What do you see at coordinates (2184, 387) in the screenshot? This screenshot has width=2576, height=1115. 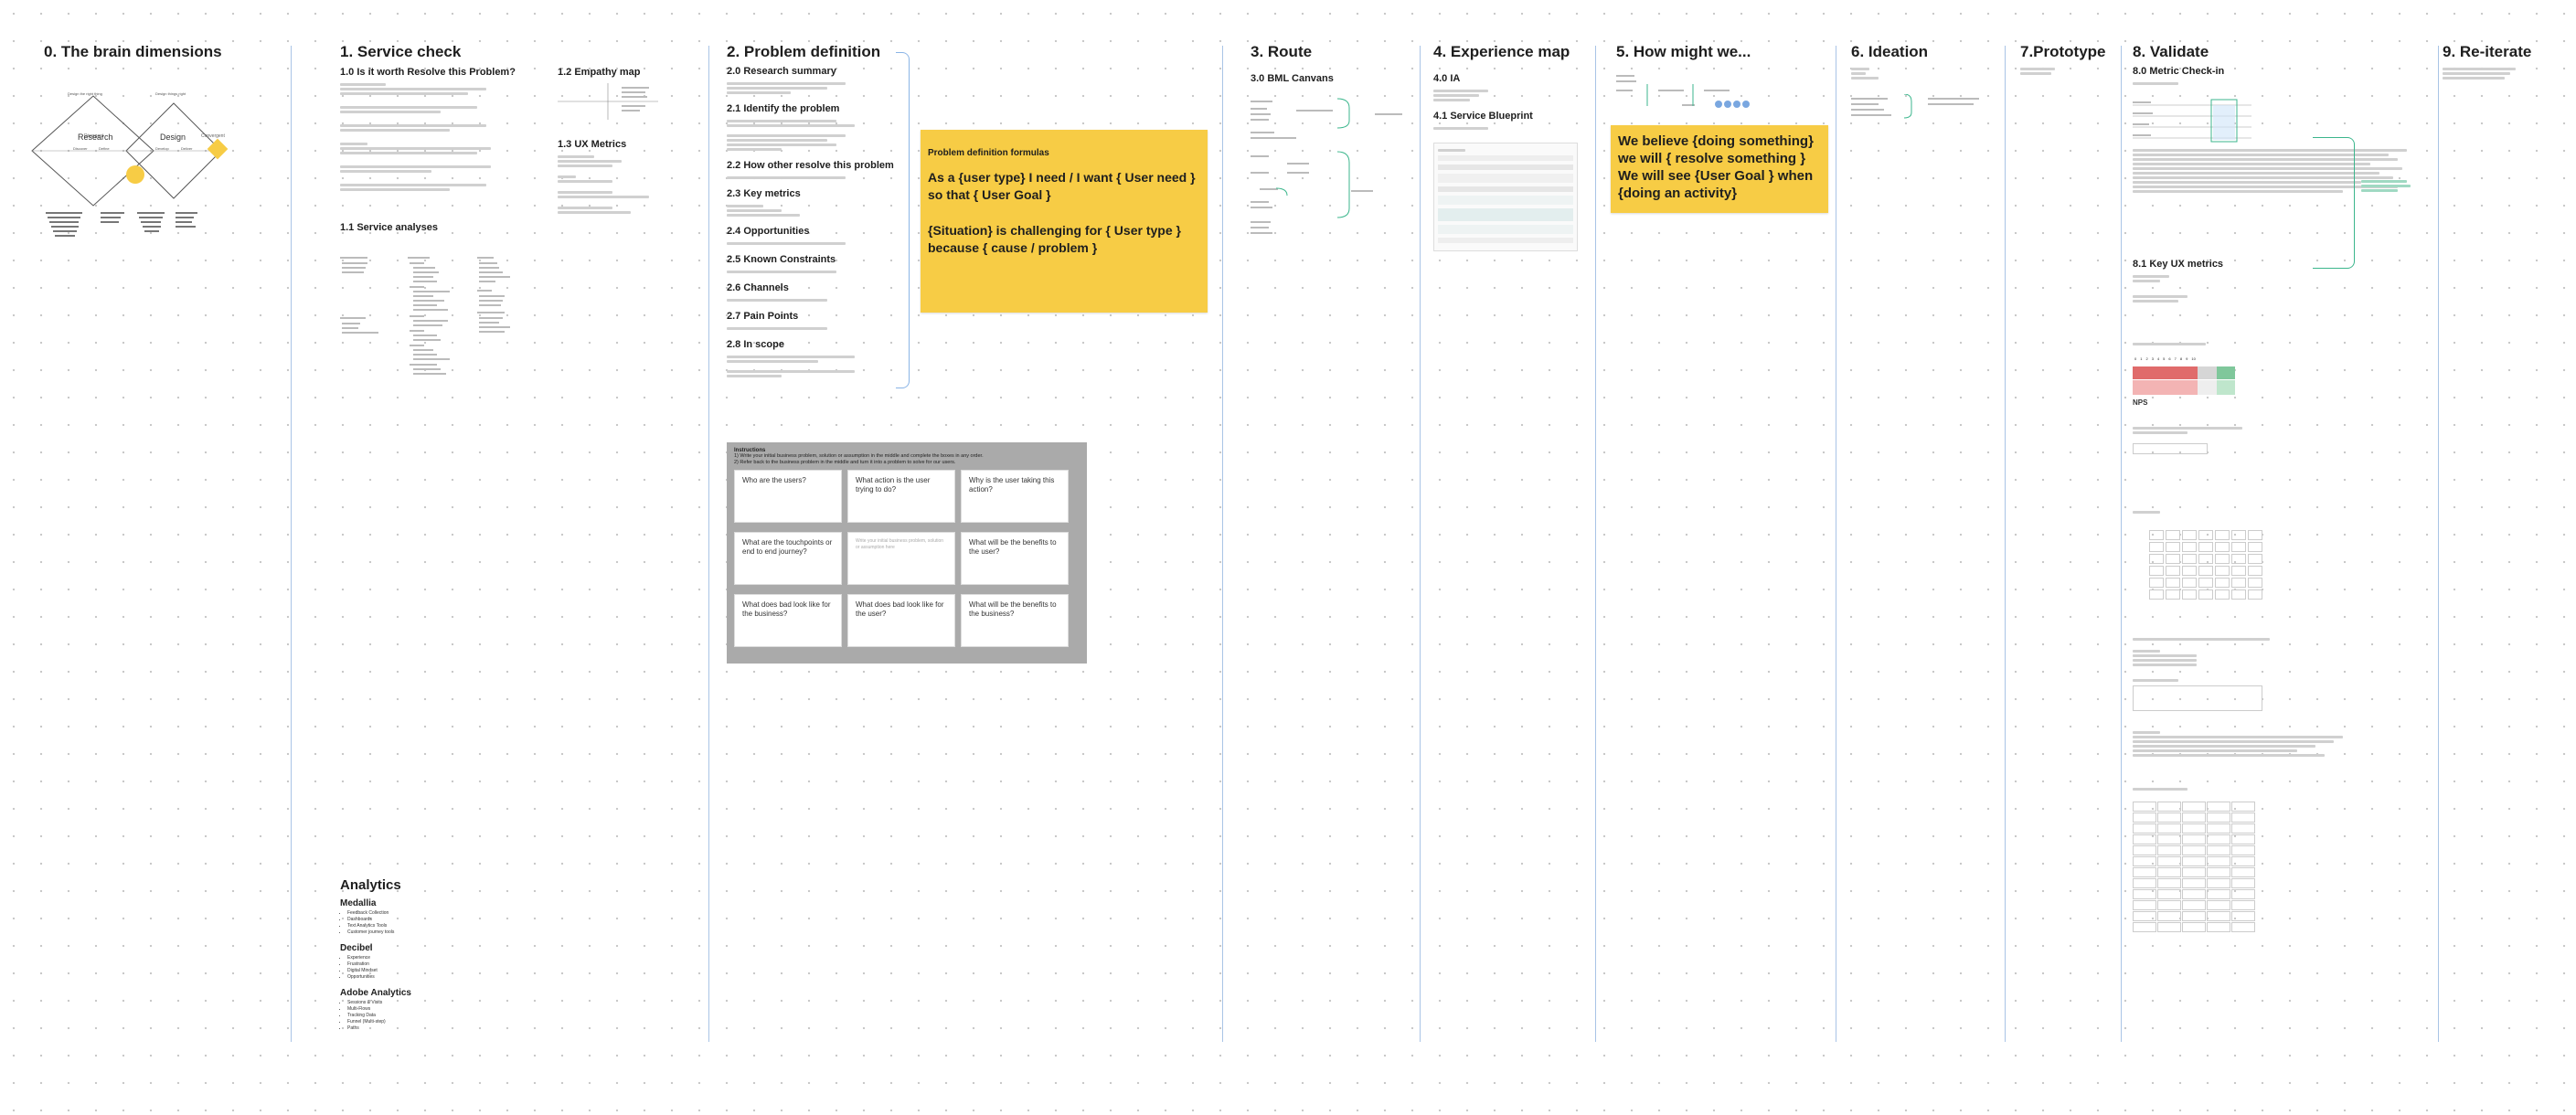 I see `nps-pale-scale` at bounding box center [2184, 387].